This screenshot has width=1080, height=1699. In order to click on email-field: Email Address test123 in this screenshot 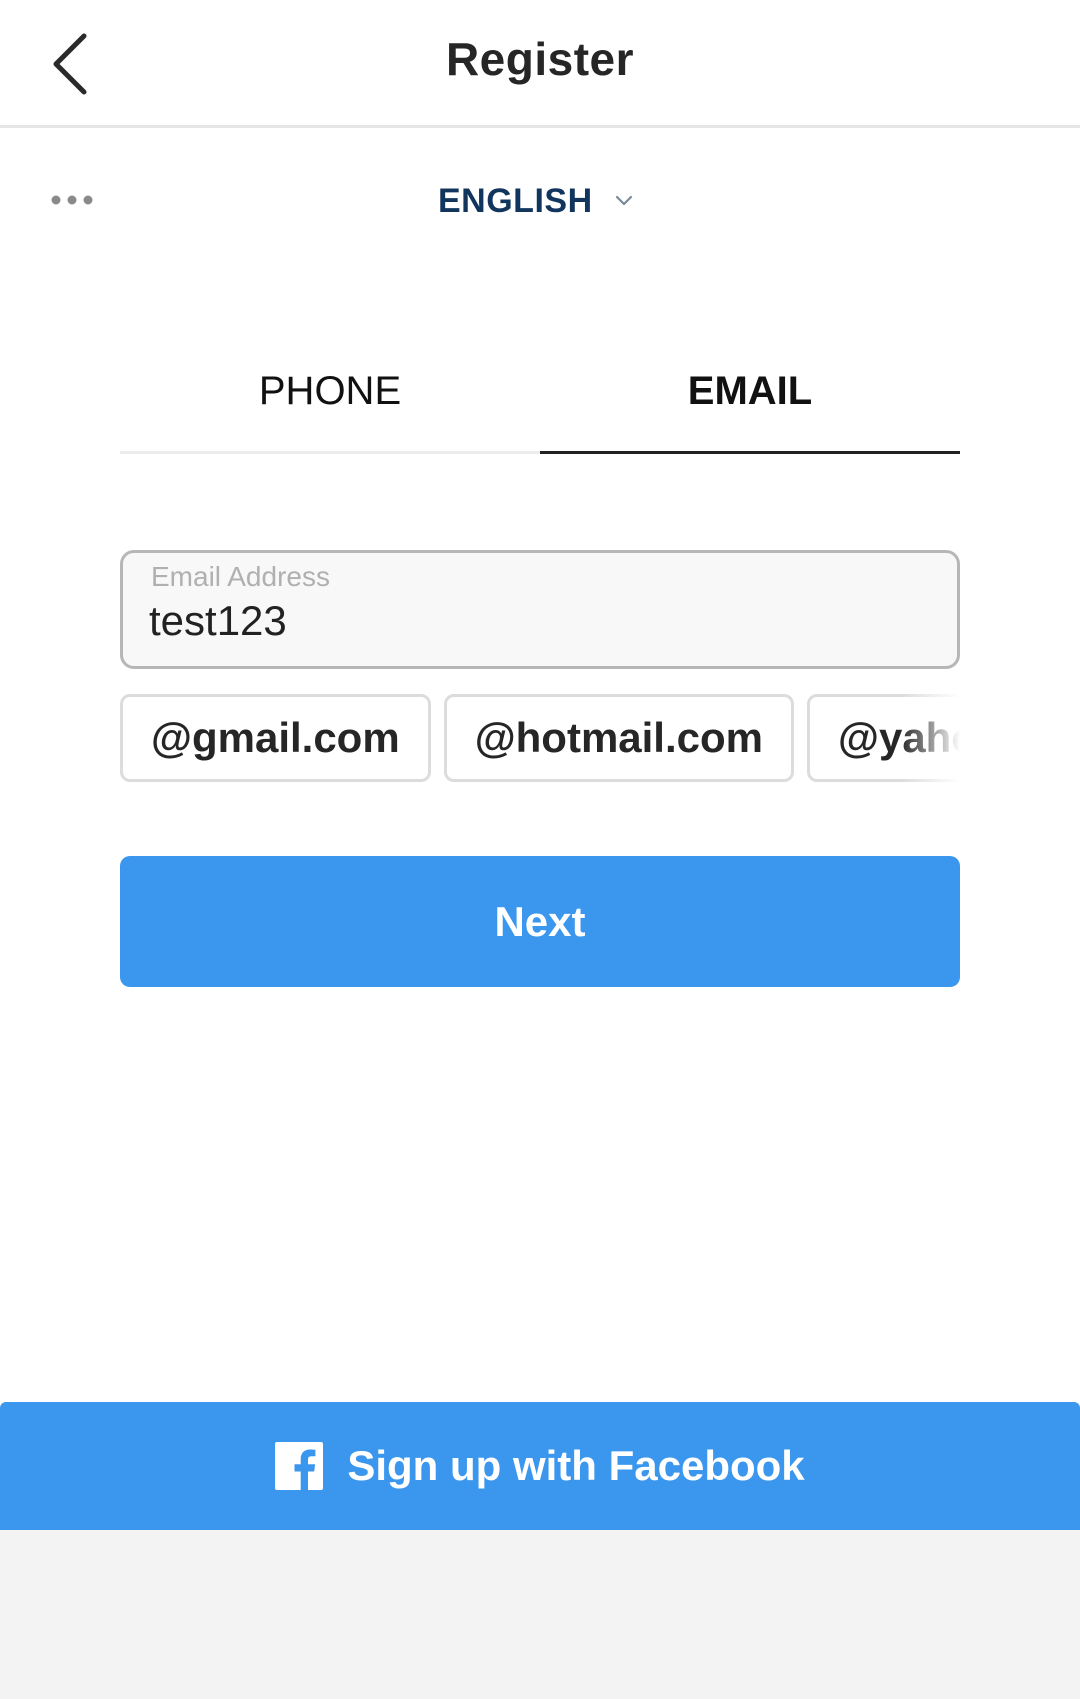, I will do `click(540, 609)`.